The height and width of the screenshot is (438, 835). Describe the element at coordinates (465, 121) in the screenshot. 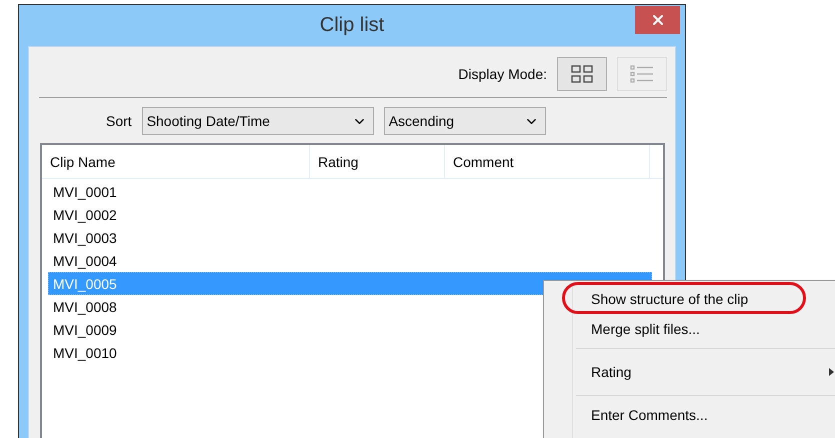

I see `sort-order-dropdown: Ascending` at that location.